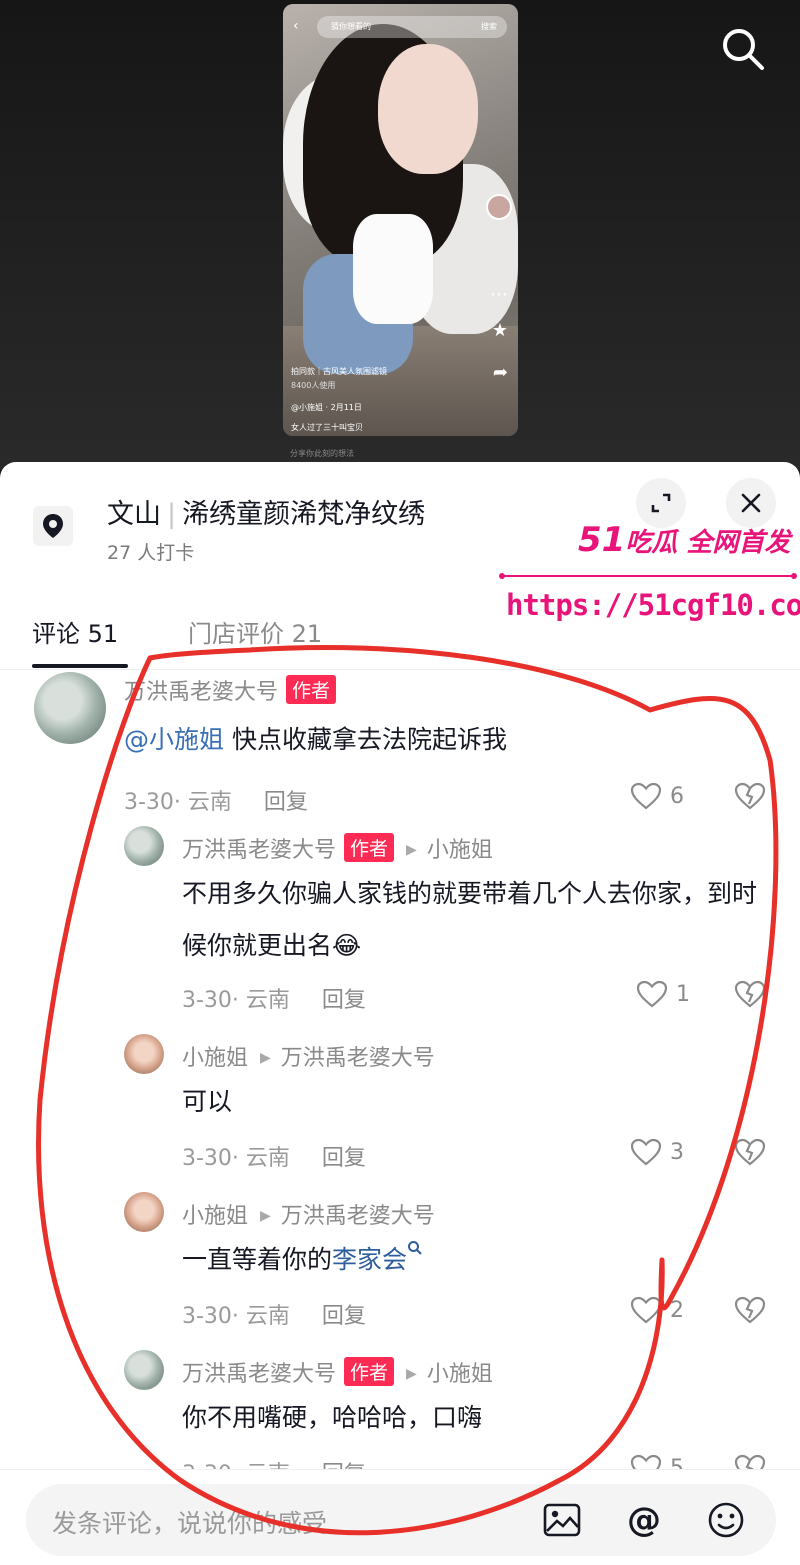 This screenshot has height=1565, width=800. Describe the element at coordinates (327, 427) in the screenshot. I see `video-caption: 女人过了三十叫宝贝` at that location.